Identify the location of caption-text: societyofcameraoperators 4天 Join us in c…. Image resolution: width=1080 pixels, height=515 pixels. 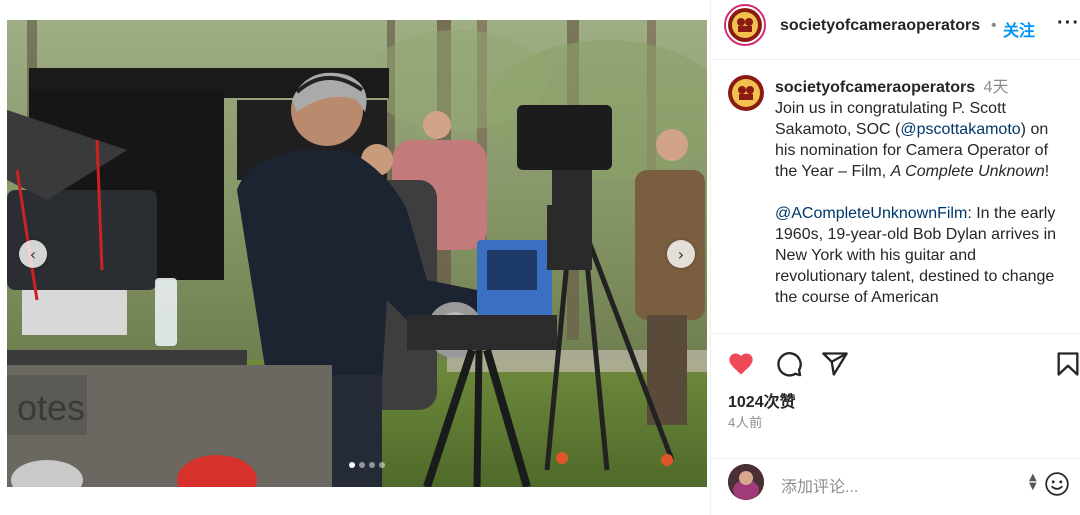
(923, 192).